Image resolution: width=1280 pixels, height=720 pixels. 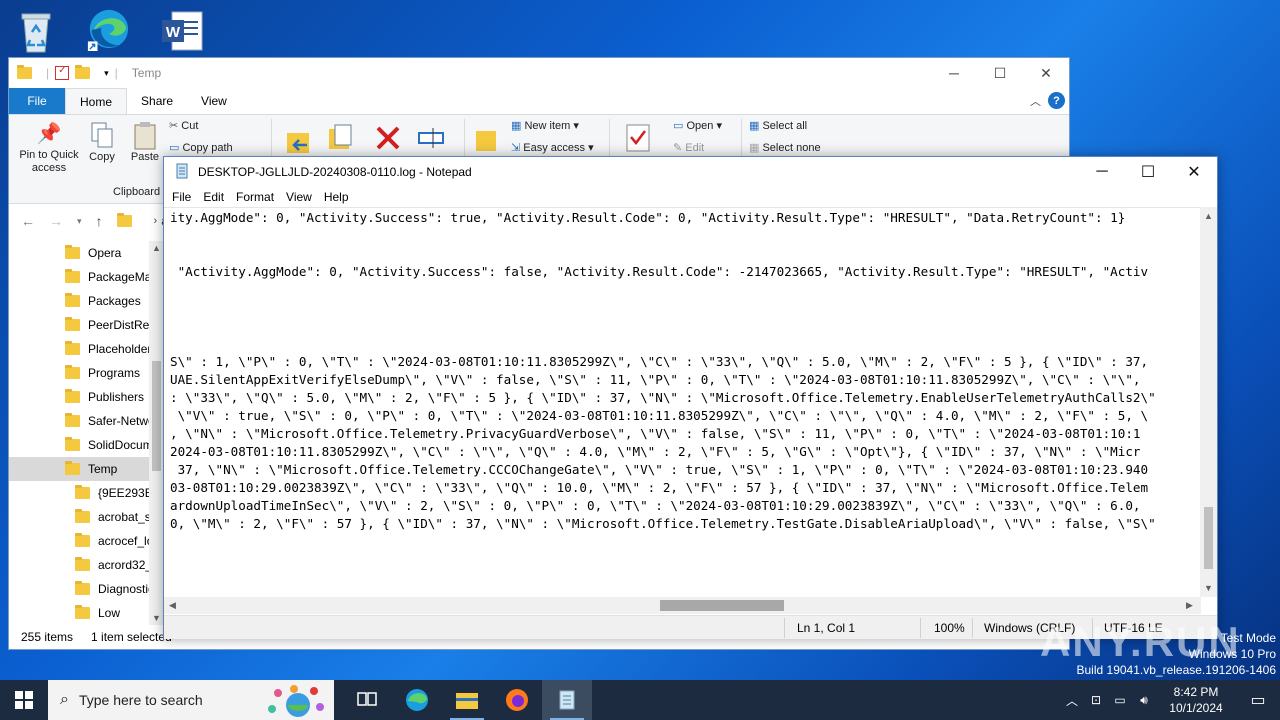 I want to click on nav-scrollbar: ▲ ▼, so click(x=156, y=433).